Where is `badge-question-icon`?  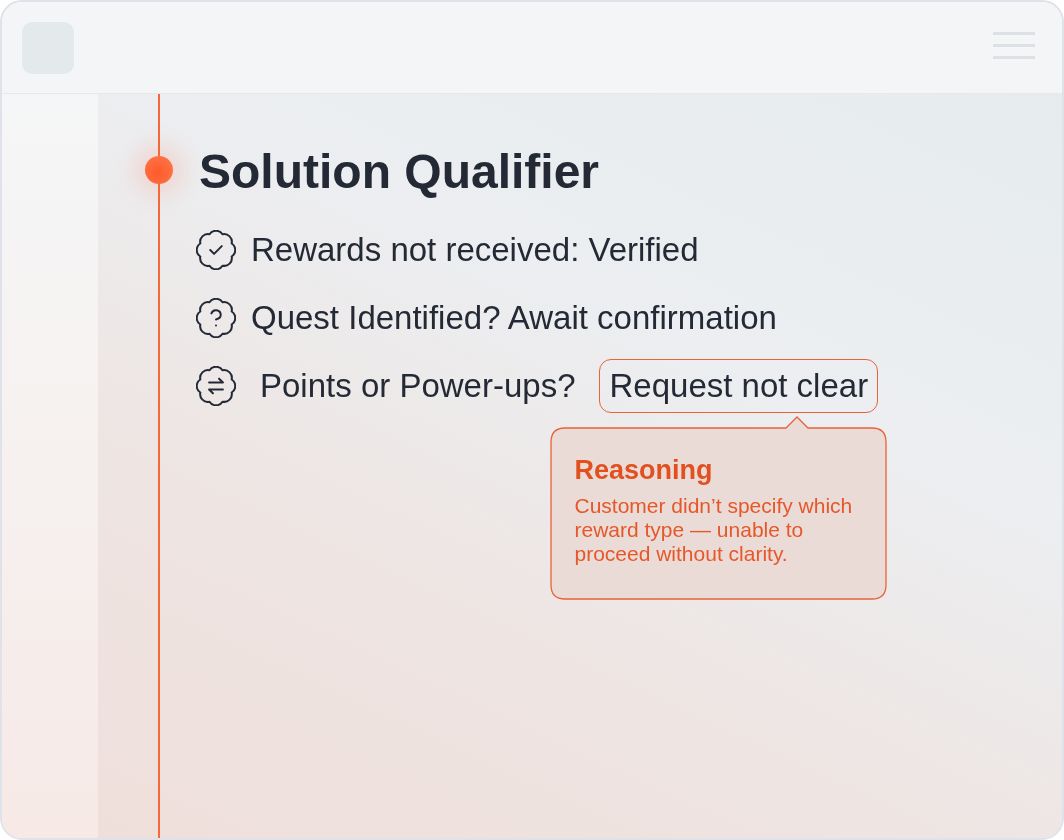
badge-question-icon is located at coordinates (216, 318).